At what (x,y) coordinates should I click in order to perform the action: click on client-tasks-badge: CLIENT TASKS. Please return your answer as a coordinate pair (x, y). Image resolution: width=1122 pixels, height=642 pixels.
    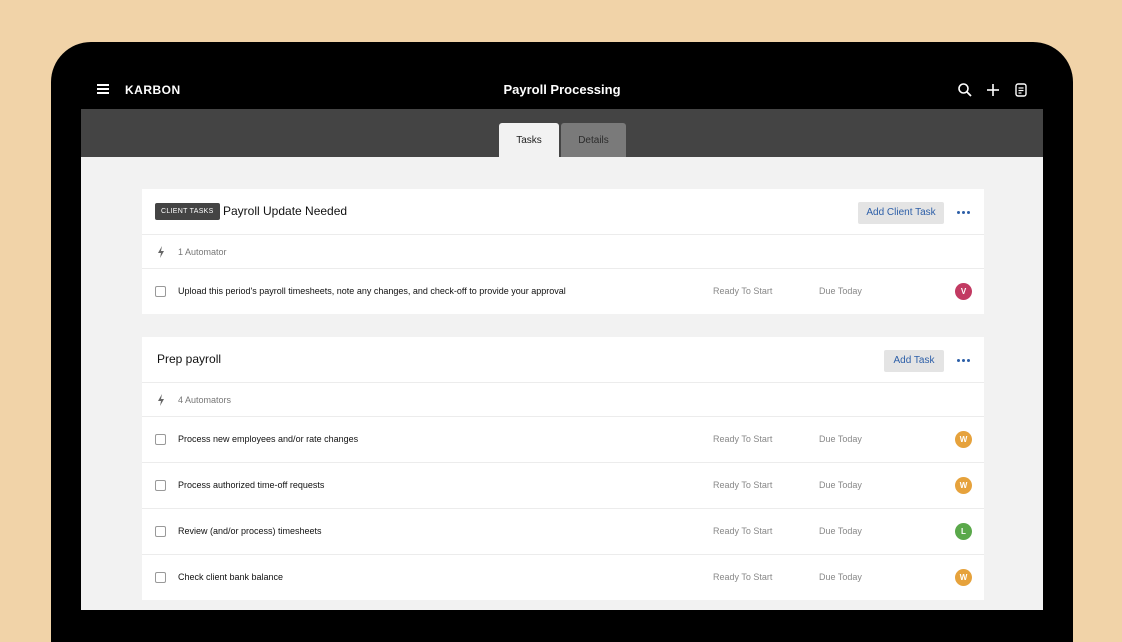
    Looking at the image, I should click on (187, 211).